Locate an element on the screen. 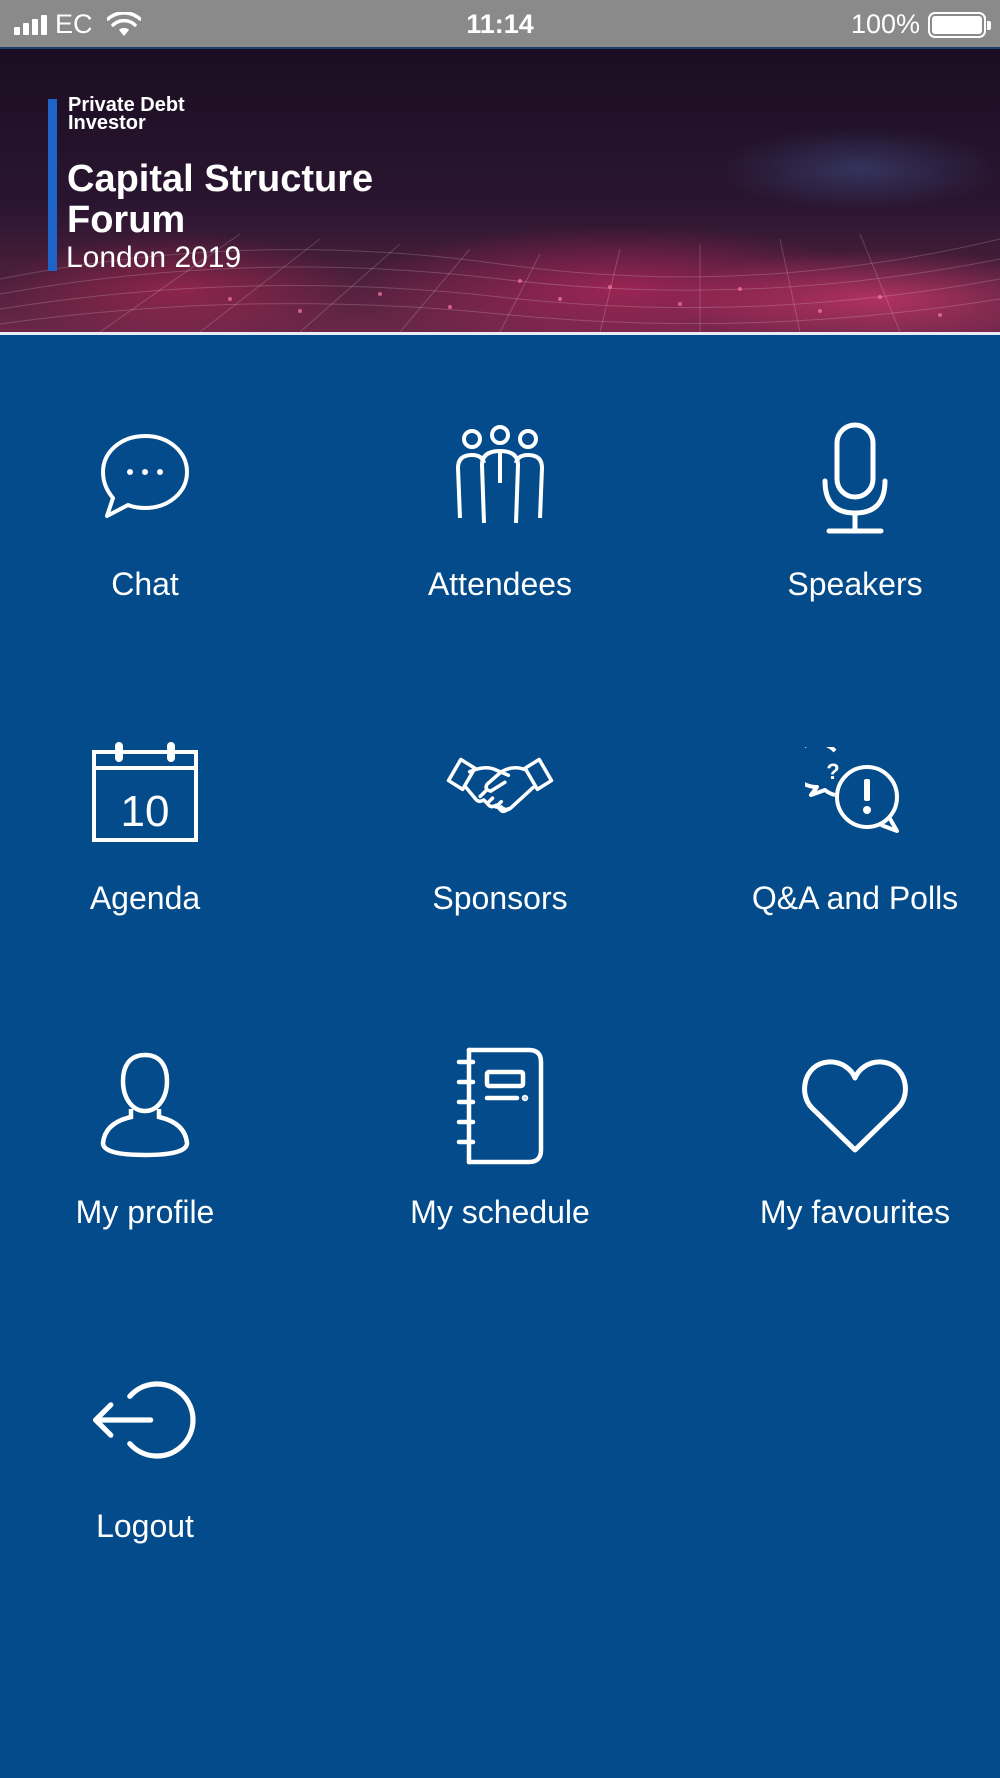  microphone-icon is located at coordinates (855, 478).